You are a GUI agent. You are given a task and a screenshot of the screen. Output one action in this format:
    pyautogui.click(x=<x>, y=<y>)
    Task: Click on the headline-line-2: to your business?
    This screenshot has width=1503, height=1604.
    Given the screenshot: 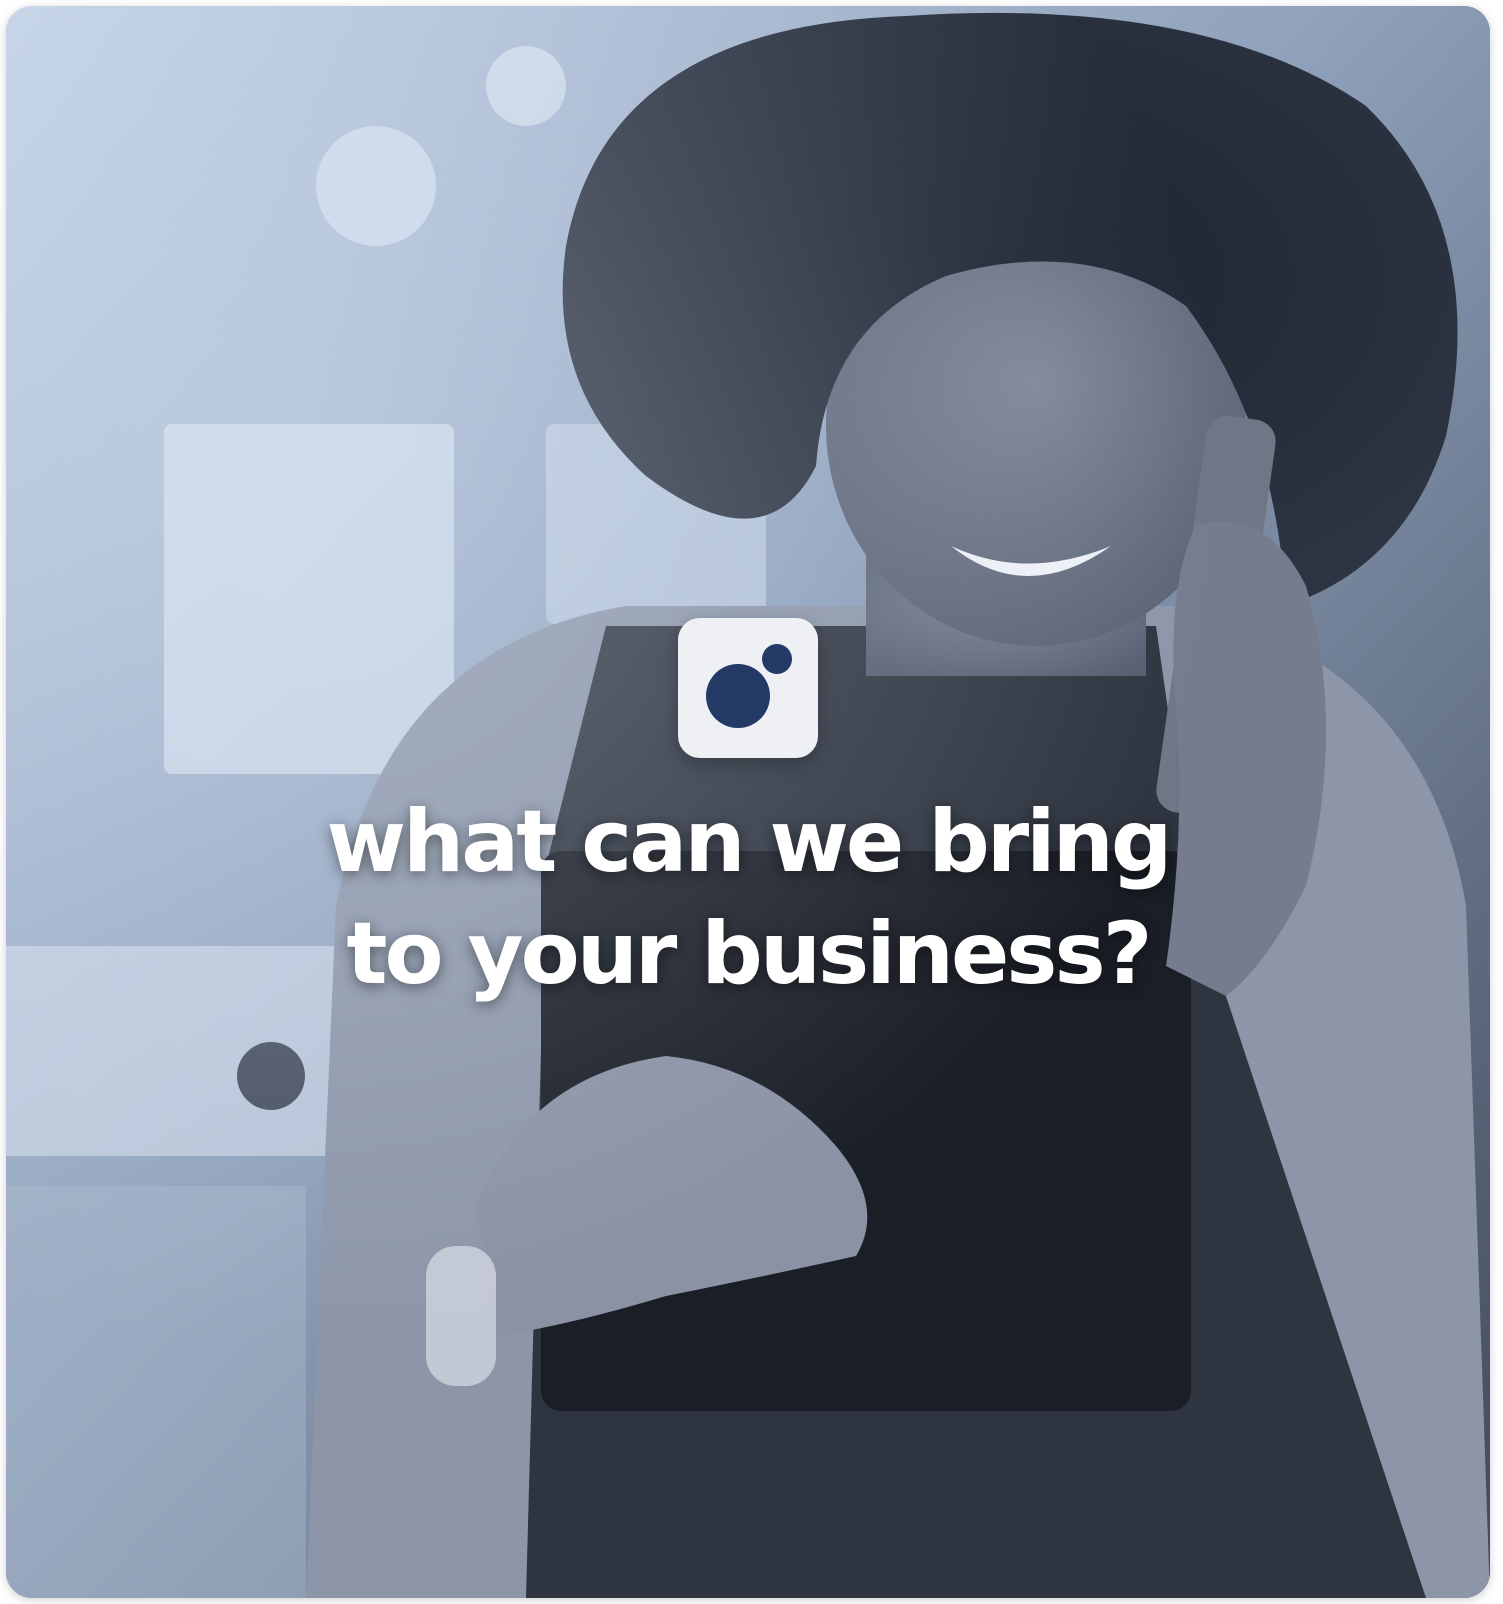 What is the action you would take?
    pyautogui.click(x=749, y=954)
    